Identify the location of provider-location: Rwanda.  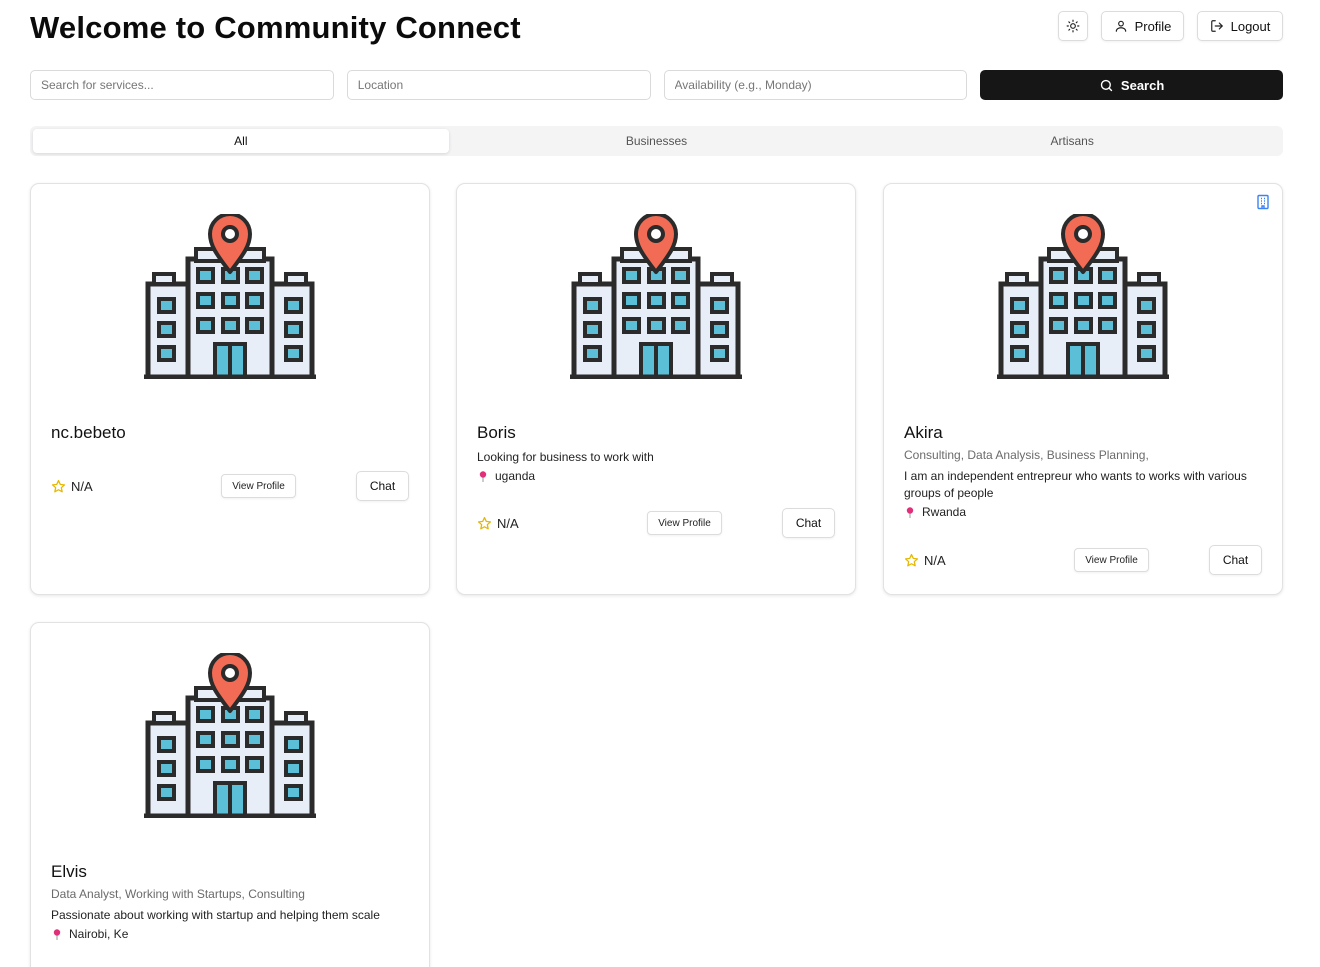
(1083, 512).